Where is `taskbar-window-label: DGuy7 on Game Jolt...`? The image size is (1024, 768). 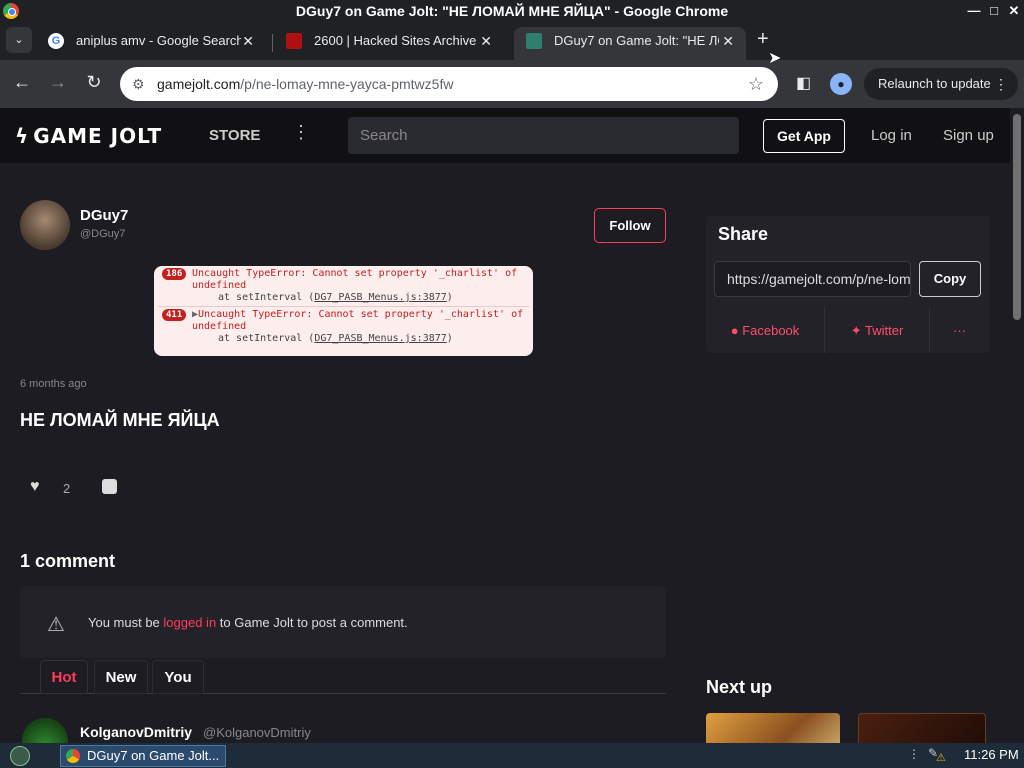
taskbar-window-label: DGuy7 on Game Jolt... is located at coordinates (153, 755).